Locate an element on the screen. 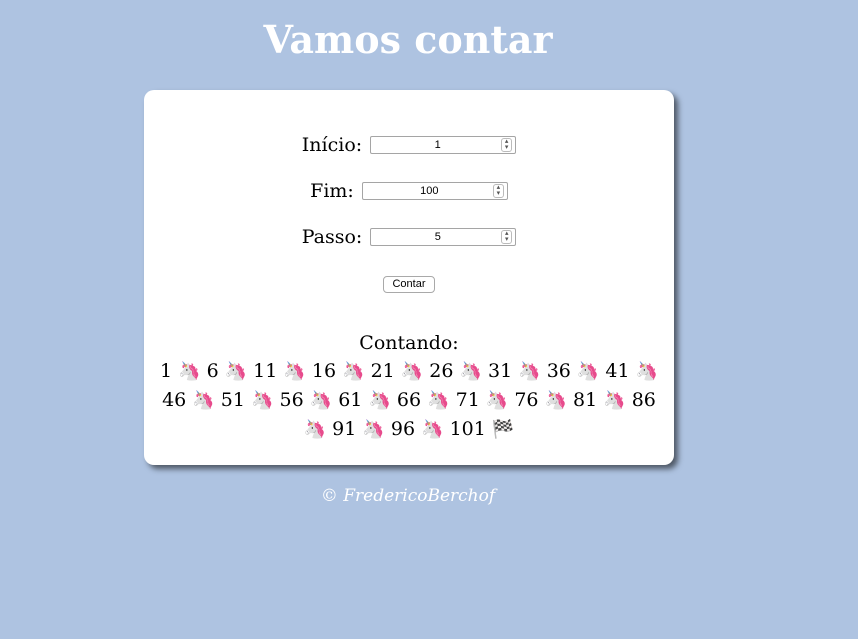 The width and height of the screenshot is (858, 639). passo-row: Passo: 5 ▴ ▾ is located at coordinates (409, 237).